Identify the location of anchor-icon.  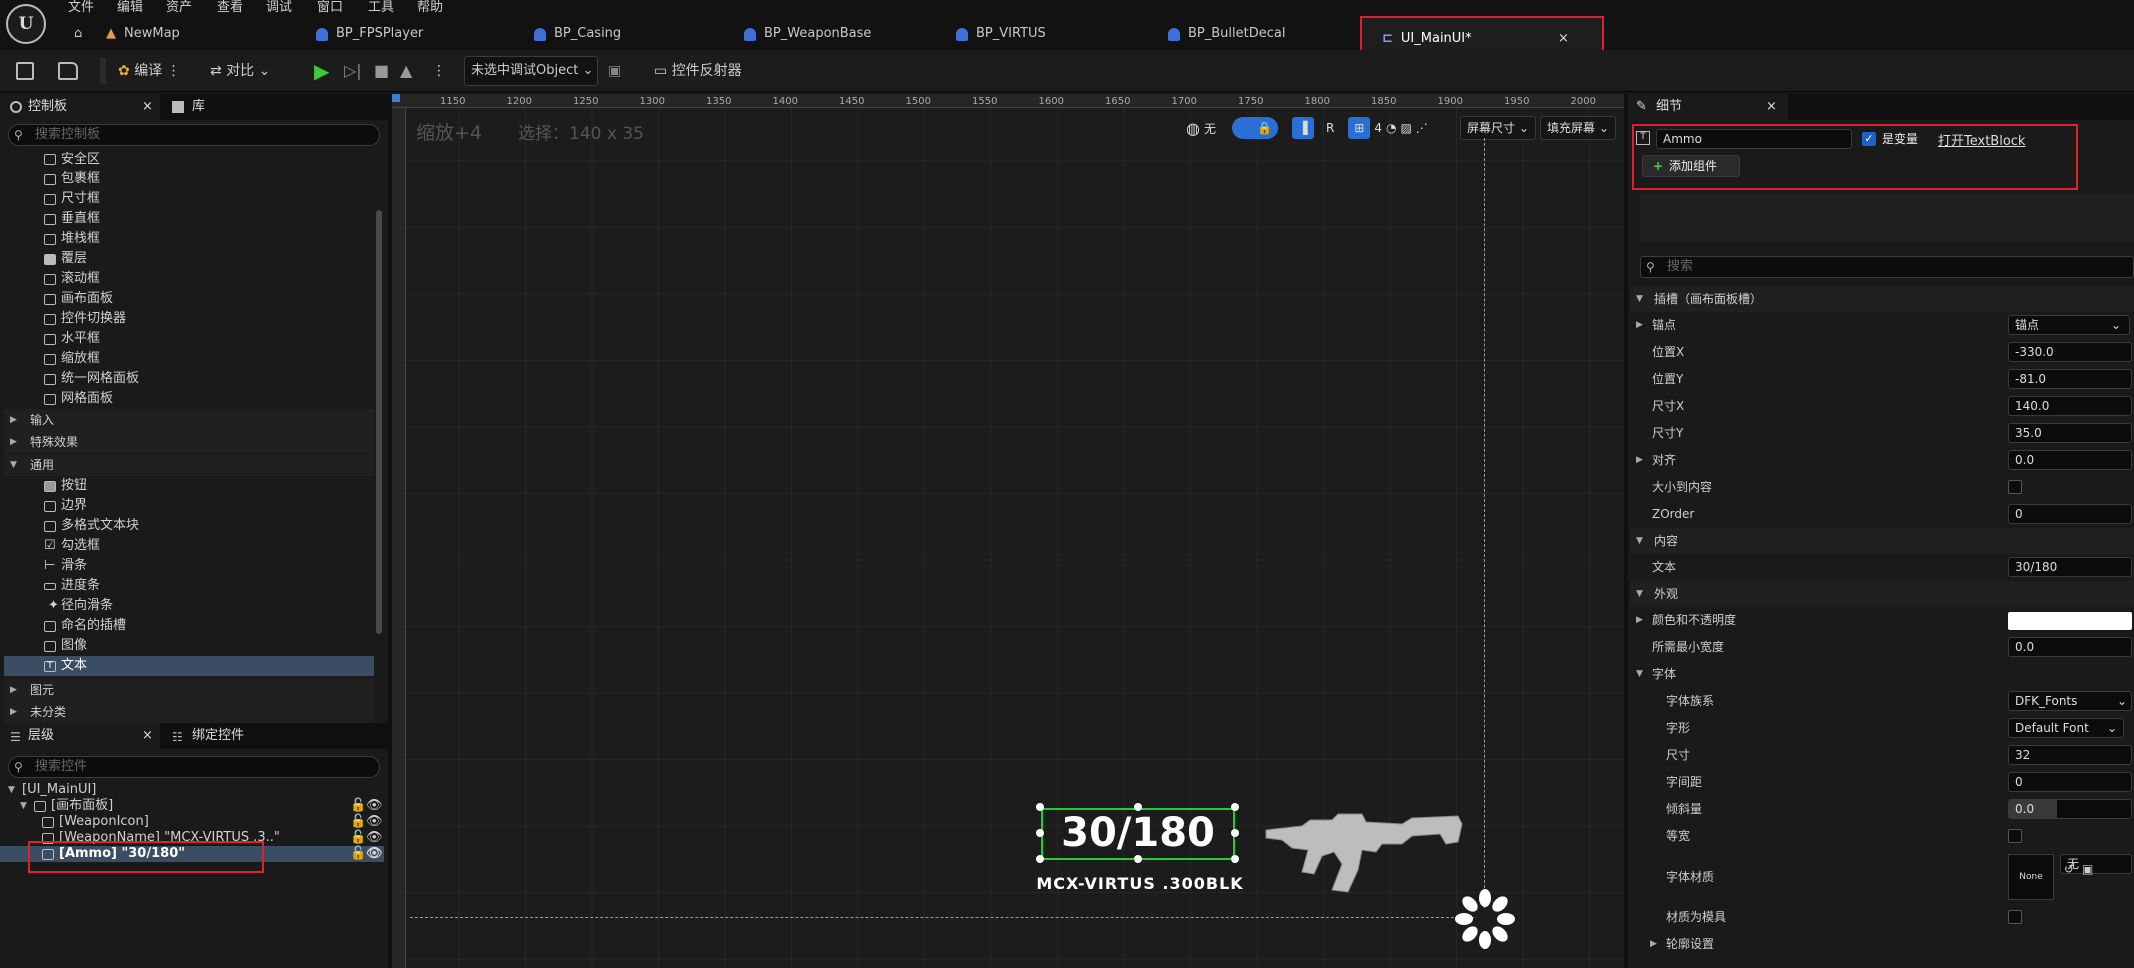
(1485, 919).